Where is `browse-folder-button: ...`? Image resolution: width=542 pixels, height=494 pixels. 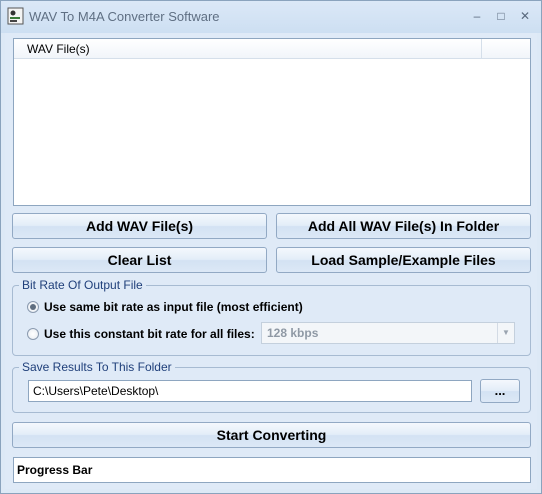
browse-folder-button: ... is located at coordinates (500, 391).